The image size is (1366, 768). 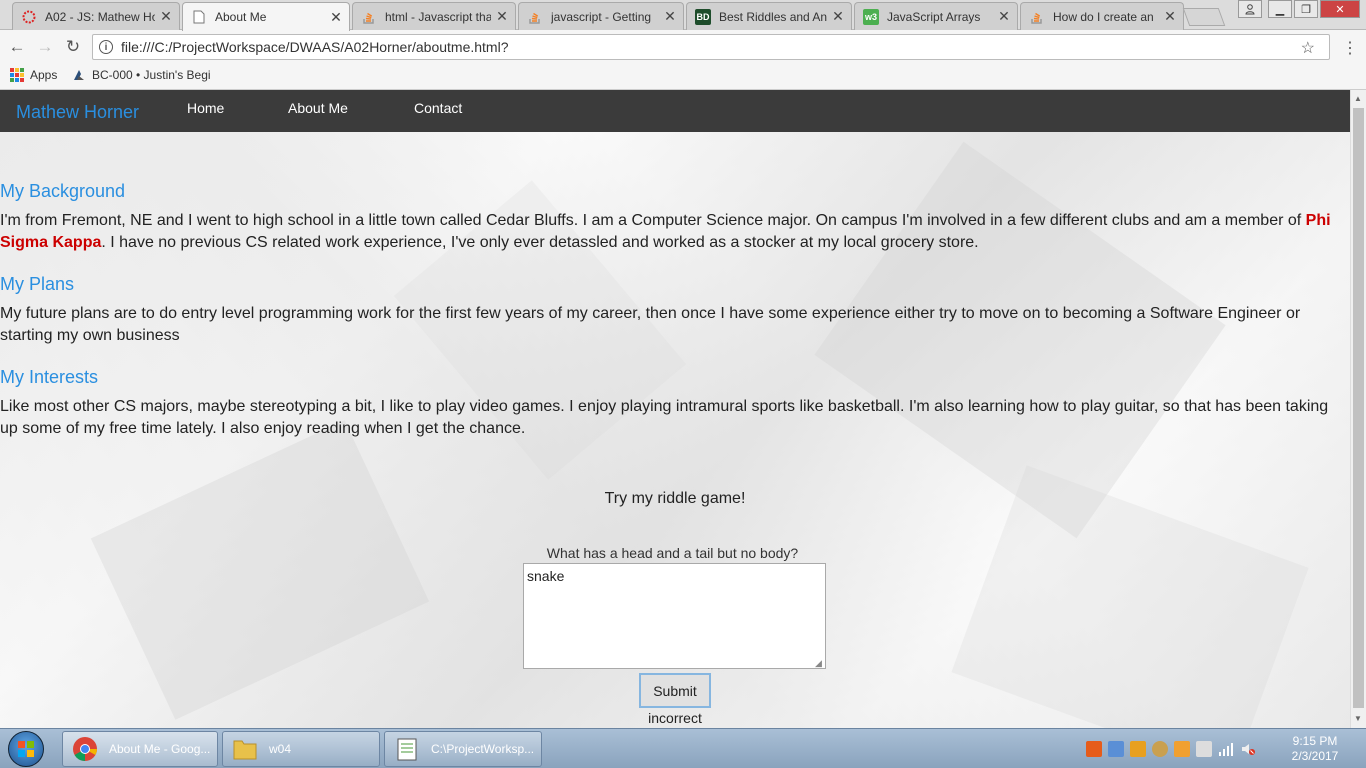 What do you see at coordinates (871, 16) in the screenshot?
I see `w3-icon: w3` at bounding box center [871, 16].